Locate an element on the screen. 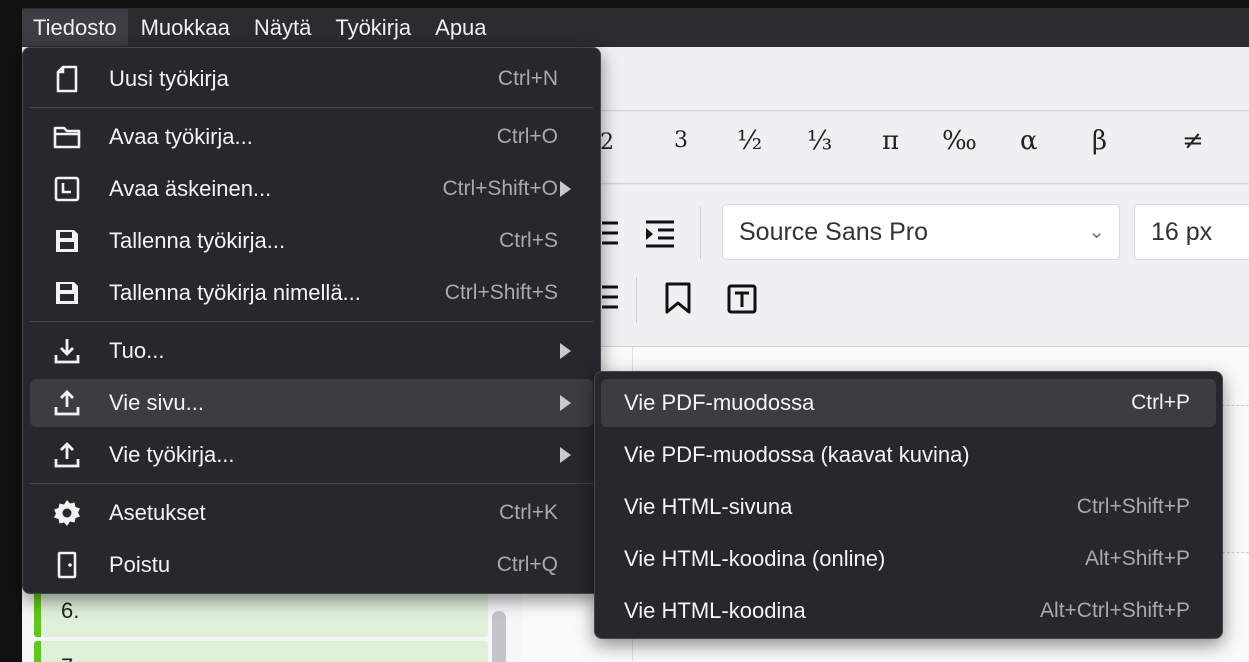 The image size is (1249, 662). submenu-item-export-html-page: Vie HTML-sivuna Ctrl+Shift+P is located at coordinates (908, 507).